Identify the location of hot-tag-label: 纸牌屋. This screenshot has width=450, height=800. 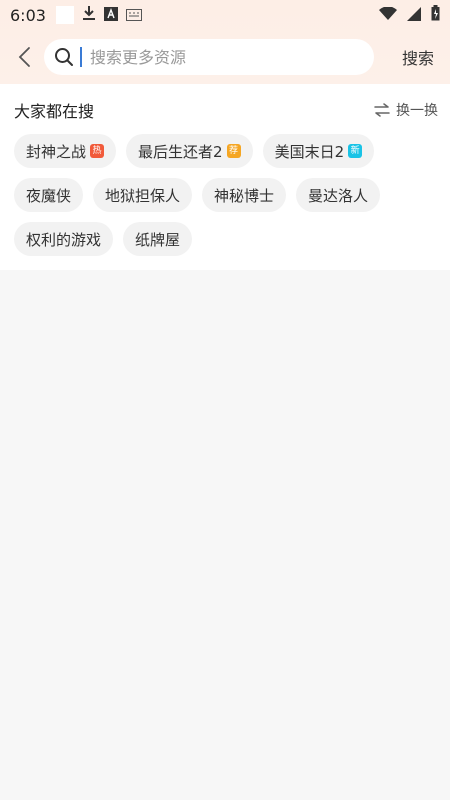
(158, 239).